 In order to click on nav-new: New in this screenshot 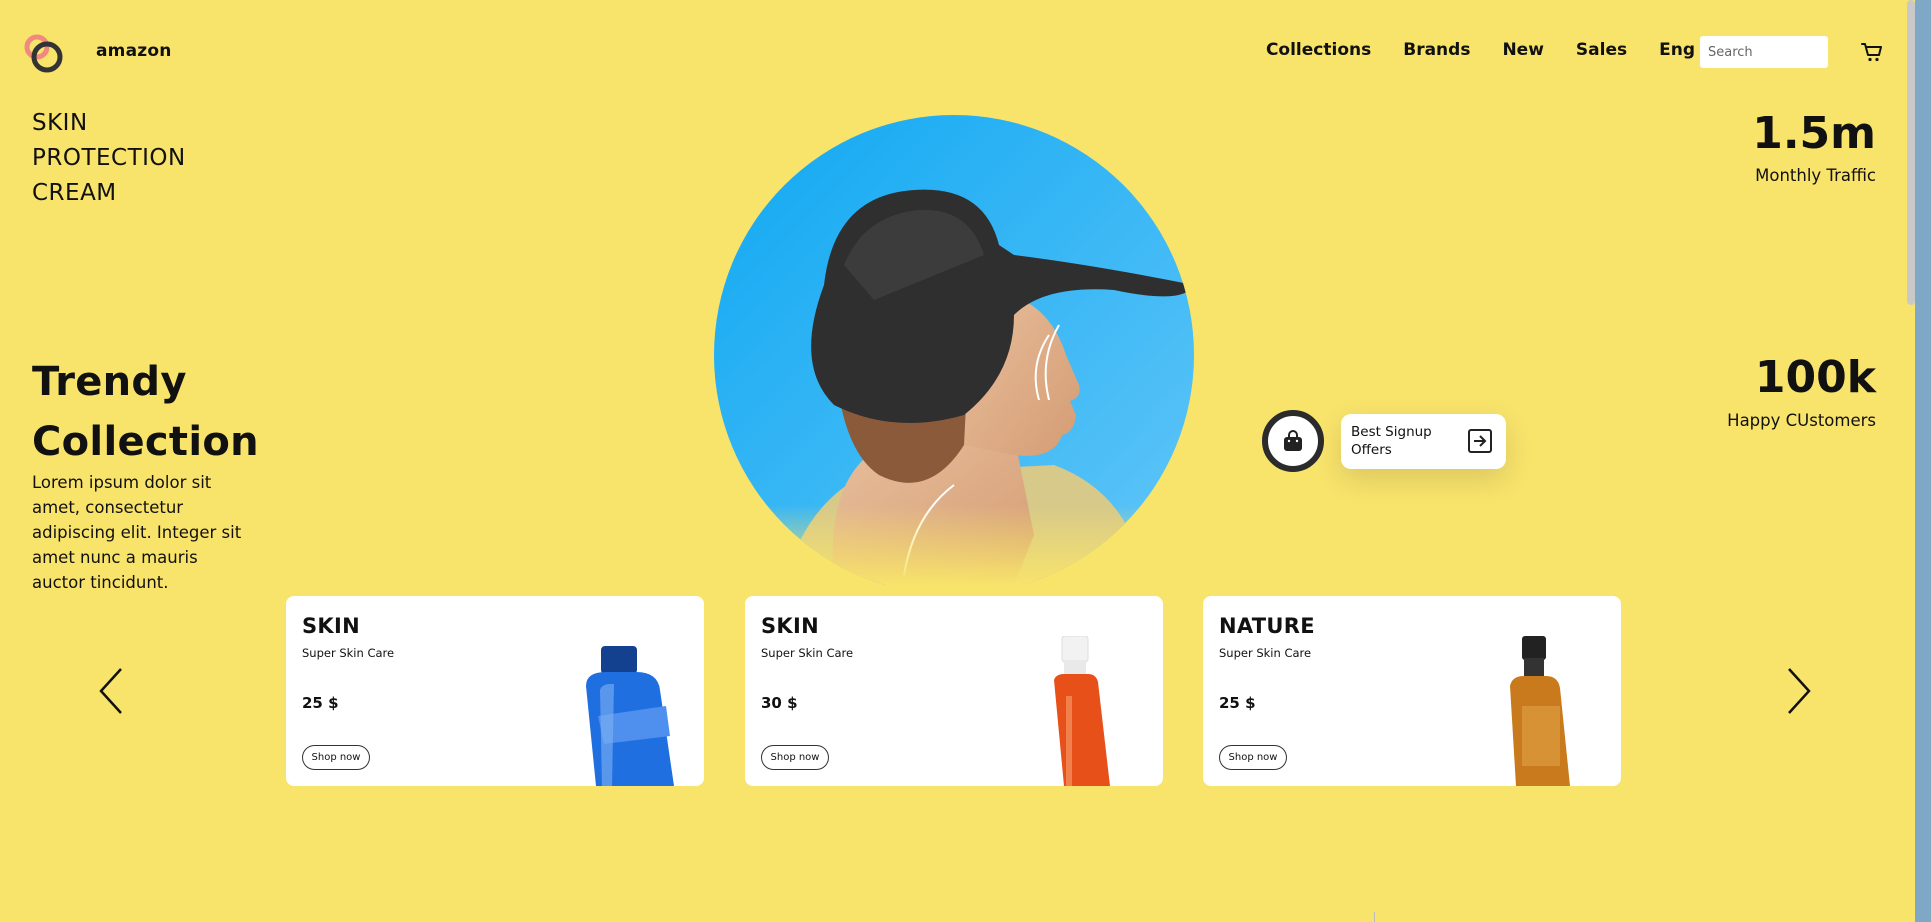, I will do `click(1522, 50)`.